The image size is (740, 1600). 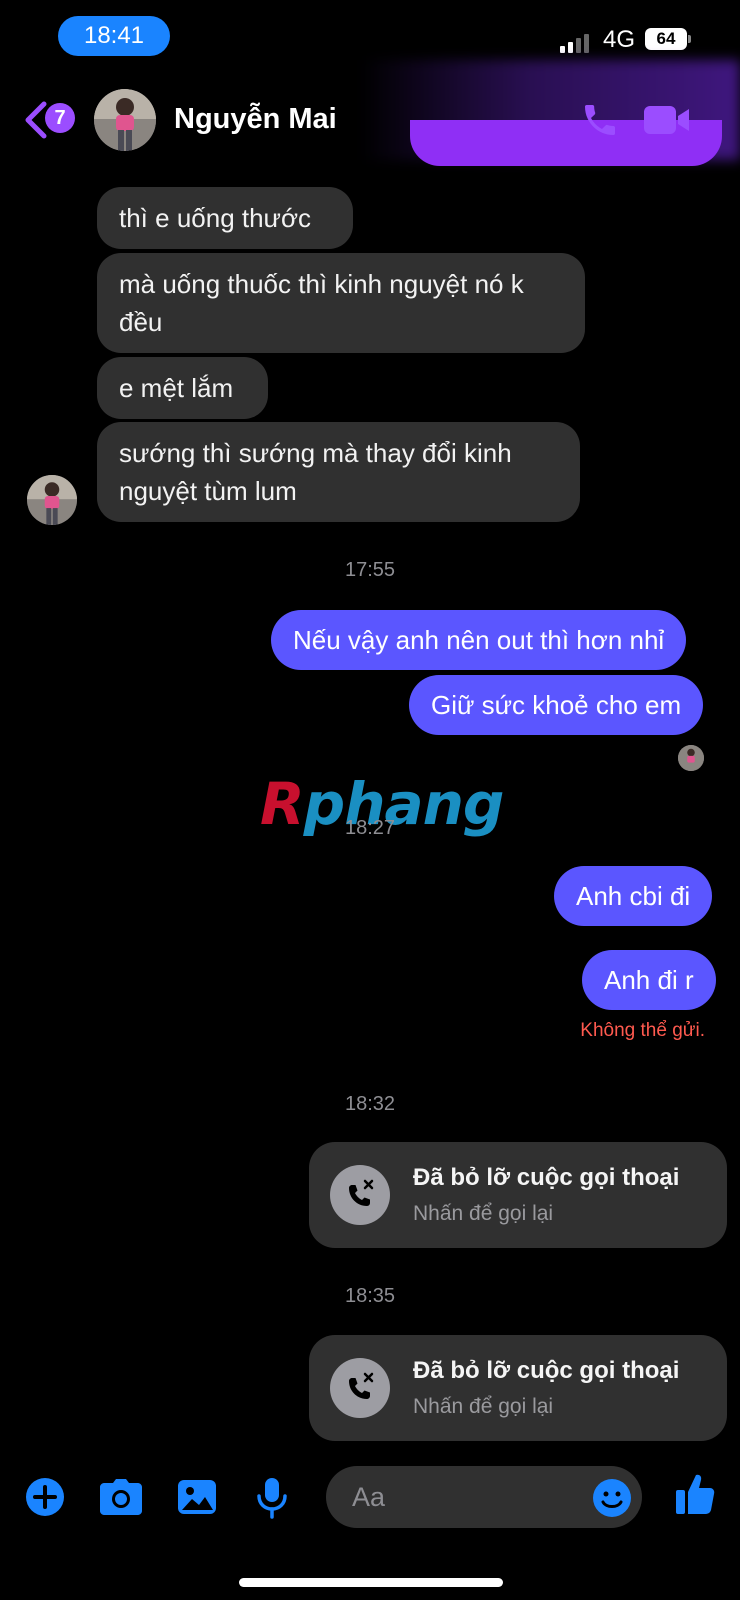 I want to click on outgoing-message: Nếu vậy anh nên out thì hơn nhỉ, so click(x=479, y=640).